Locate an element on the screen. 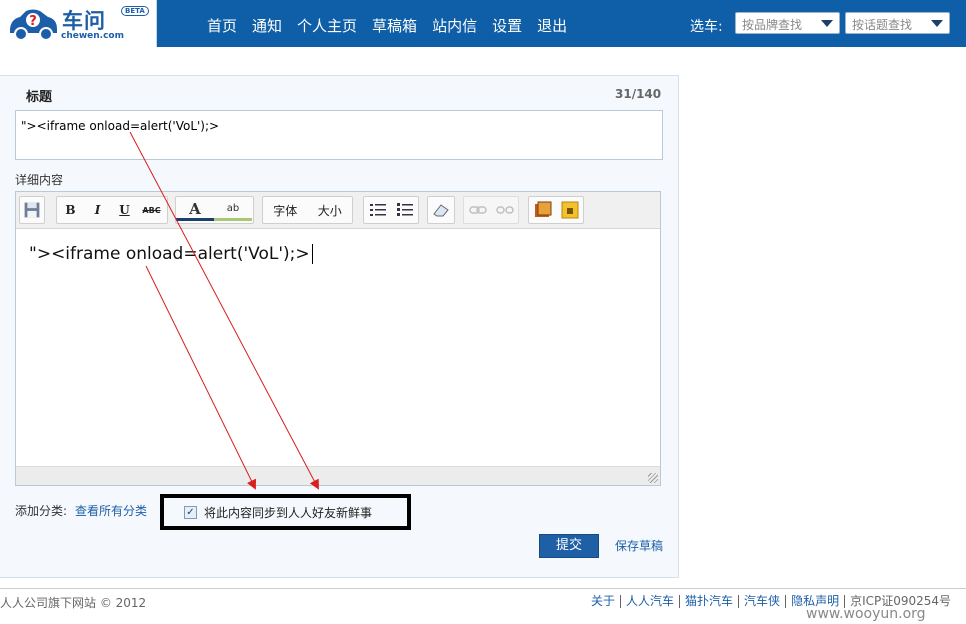 This screenshot has width=966, height=624. editor-content: "><iframe onload=alert('VoL');> is located at coordinates (171, 254).